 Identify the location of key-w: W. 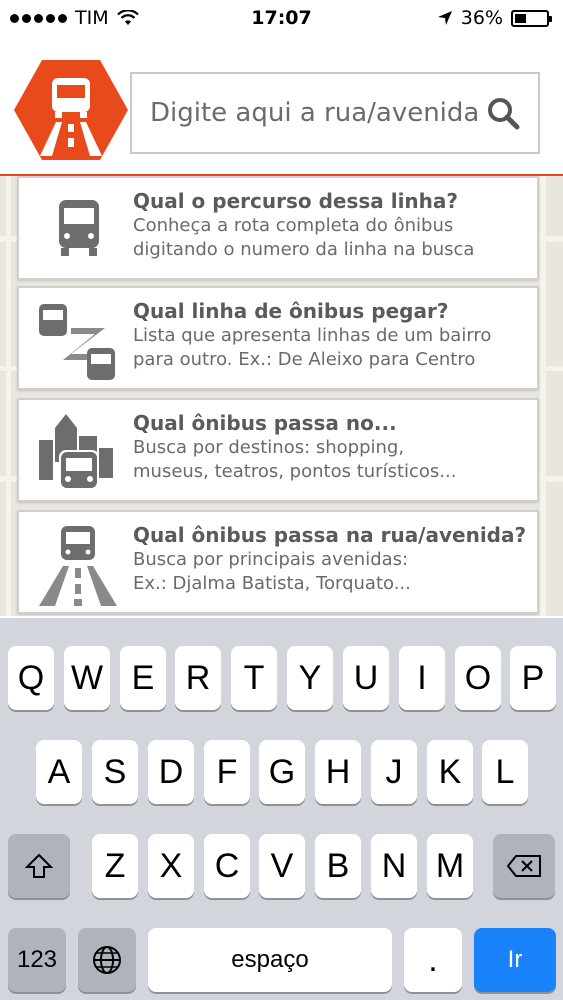
(87, 678).